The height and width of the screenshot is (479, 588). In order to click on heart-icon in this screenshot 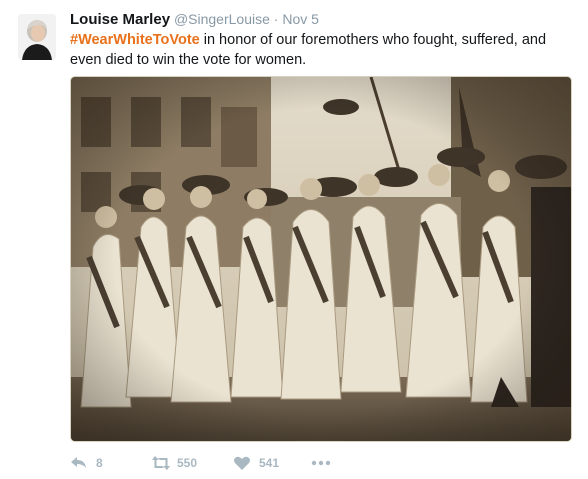, I will do `click(242, 463)`.